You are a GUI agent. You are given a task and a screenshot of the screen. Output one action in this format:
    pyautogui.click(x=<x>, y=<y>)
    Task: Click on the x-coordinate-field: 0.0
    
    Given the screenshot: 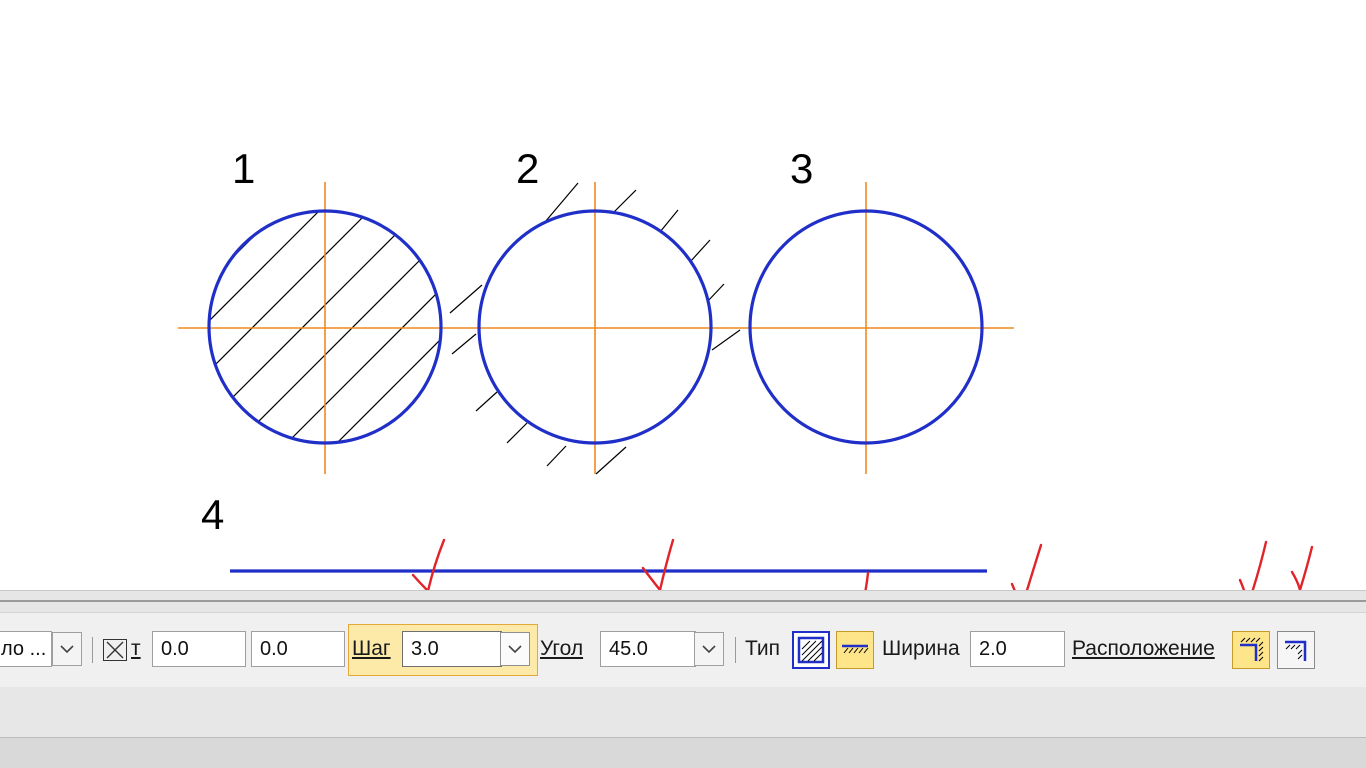 What is the action you would take?
    pyautogui.click(x=199, y=649)
    